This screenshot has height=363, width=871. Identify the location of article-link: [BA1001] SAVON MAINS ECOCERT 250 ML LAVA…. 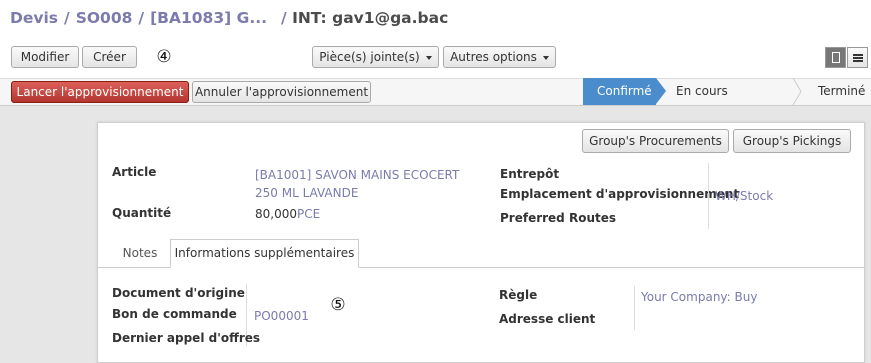
(367, 184).